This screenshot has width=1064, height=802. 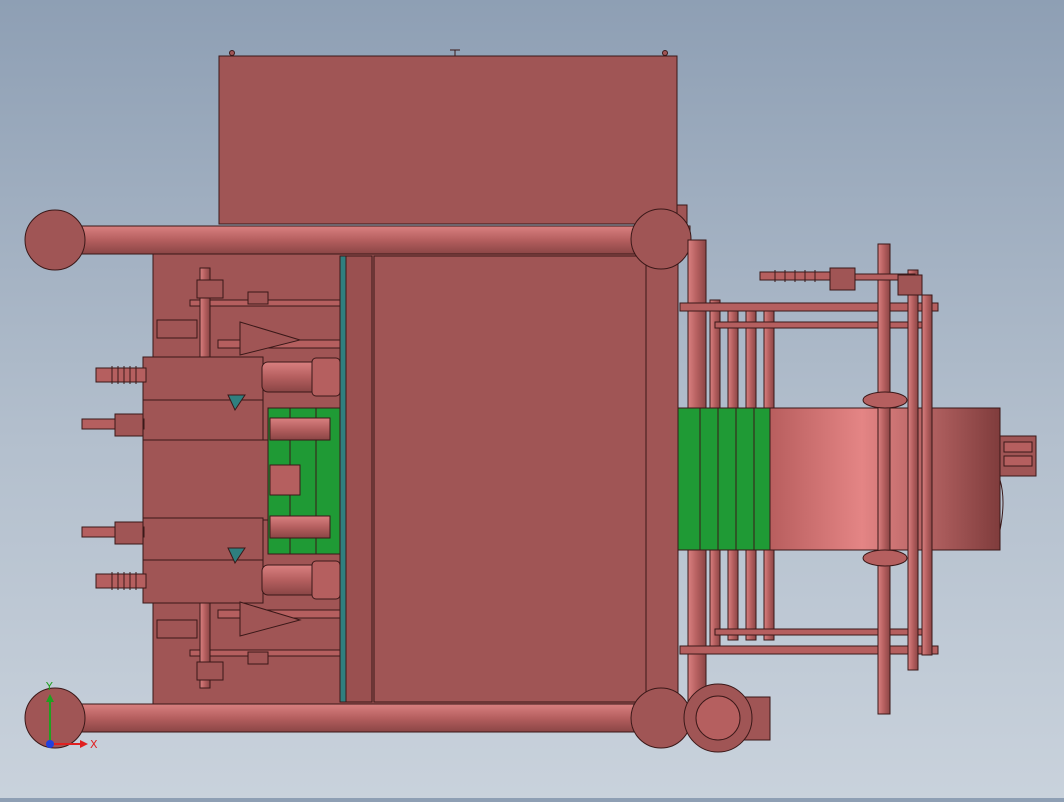 What do you see at coordinates (661, 718) in the screenshot?
I see `corner-disc-br` at bounding box center [661, 718].